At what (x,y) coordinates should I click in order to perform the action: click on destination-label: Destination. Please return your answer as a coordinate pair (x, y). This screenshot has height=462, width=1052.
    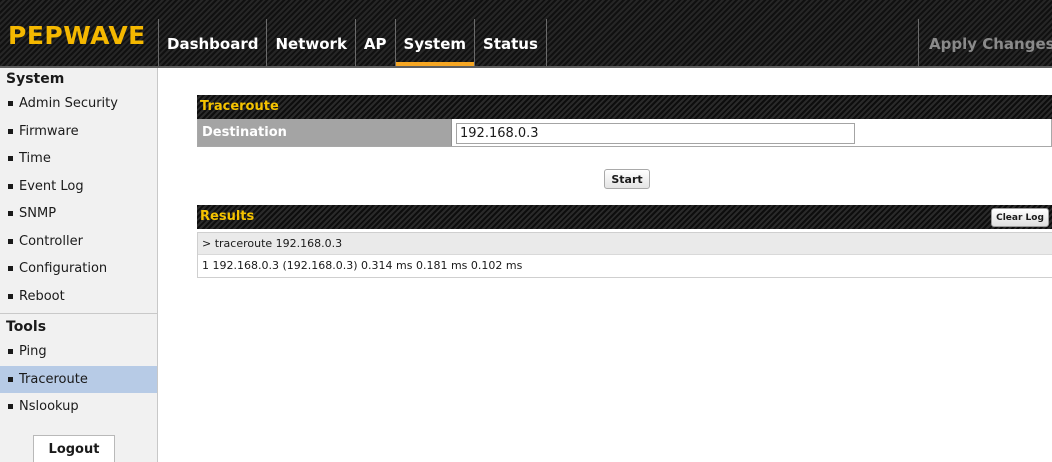
    Looking at the image, I should click on (325, 132).